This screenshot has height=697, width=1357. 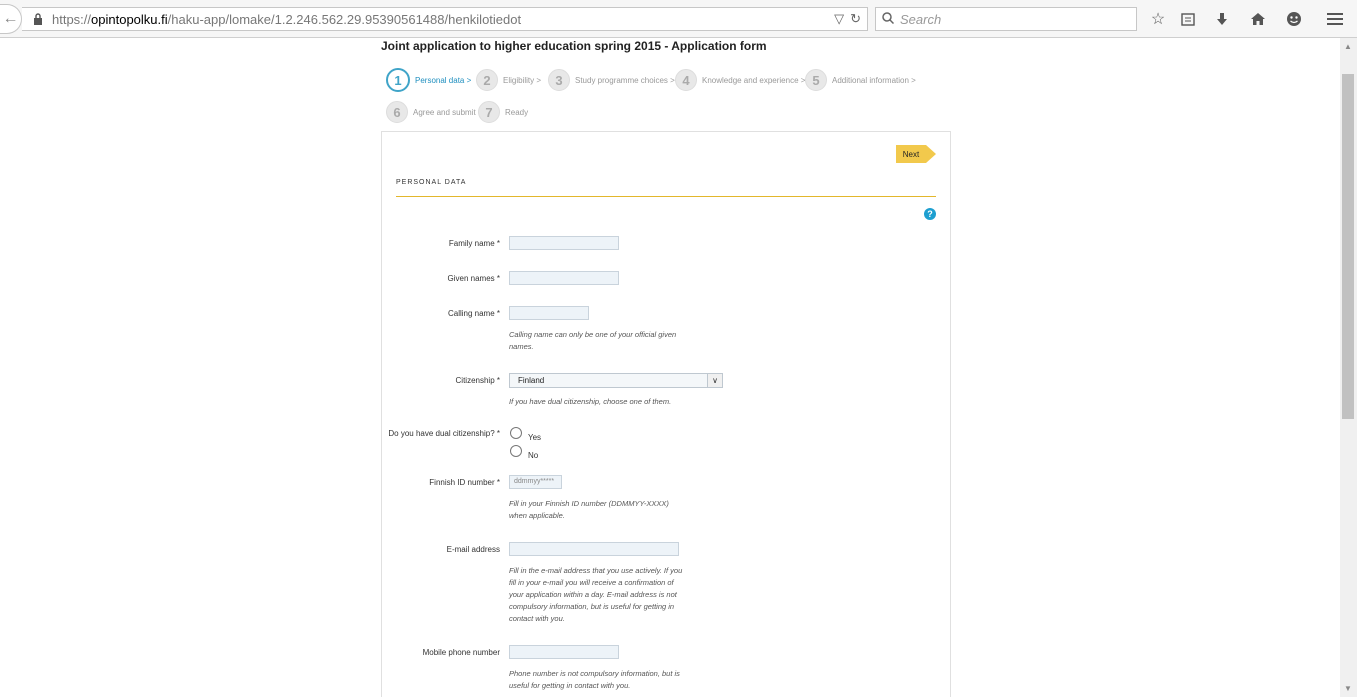 I want to click on next-button: Next, so click(x=911, y=154).